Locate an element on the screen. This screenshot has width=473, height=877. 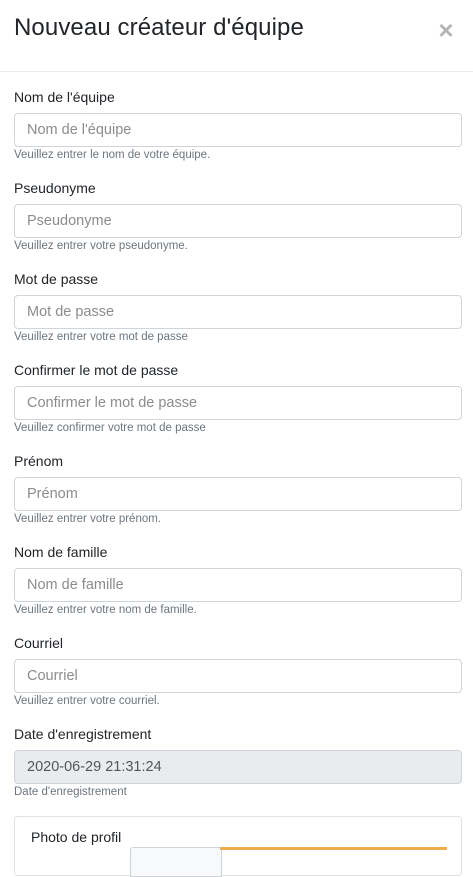
last-name-label: Nom de famille is located at coordinates (61, 552).